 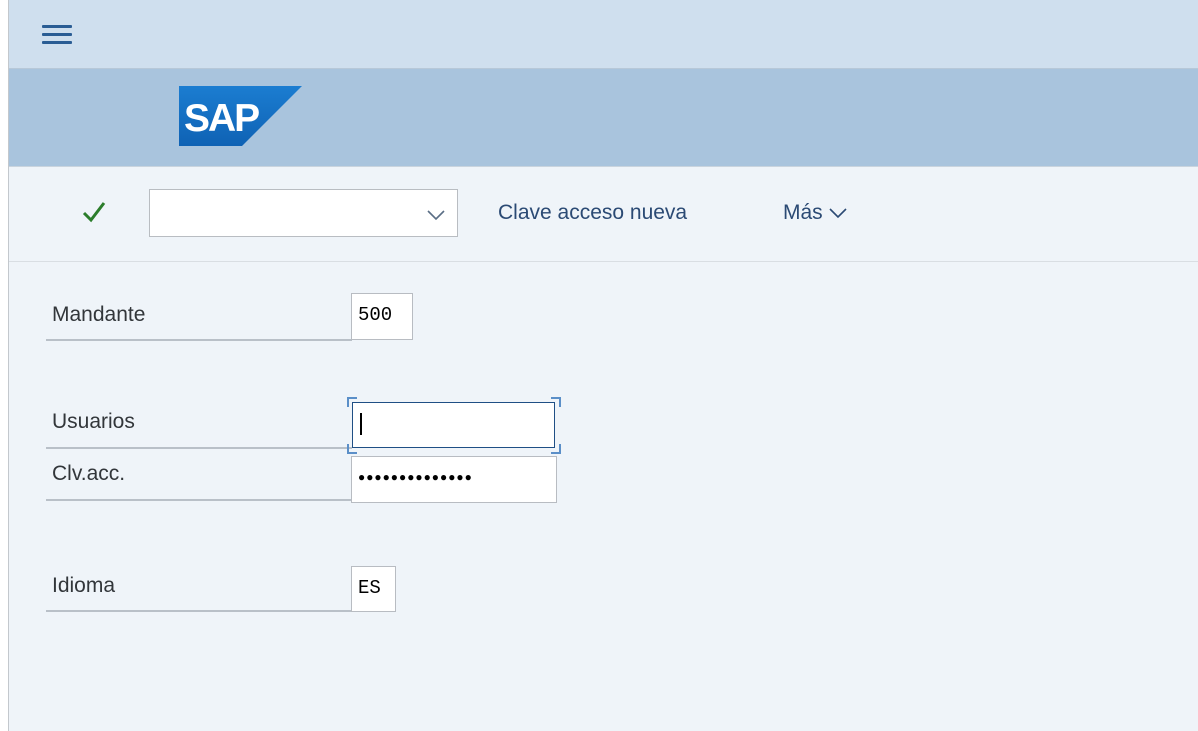 I want to click on language-label-text: Idioma, so click(x=84, y=585).